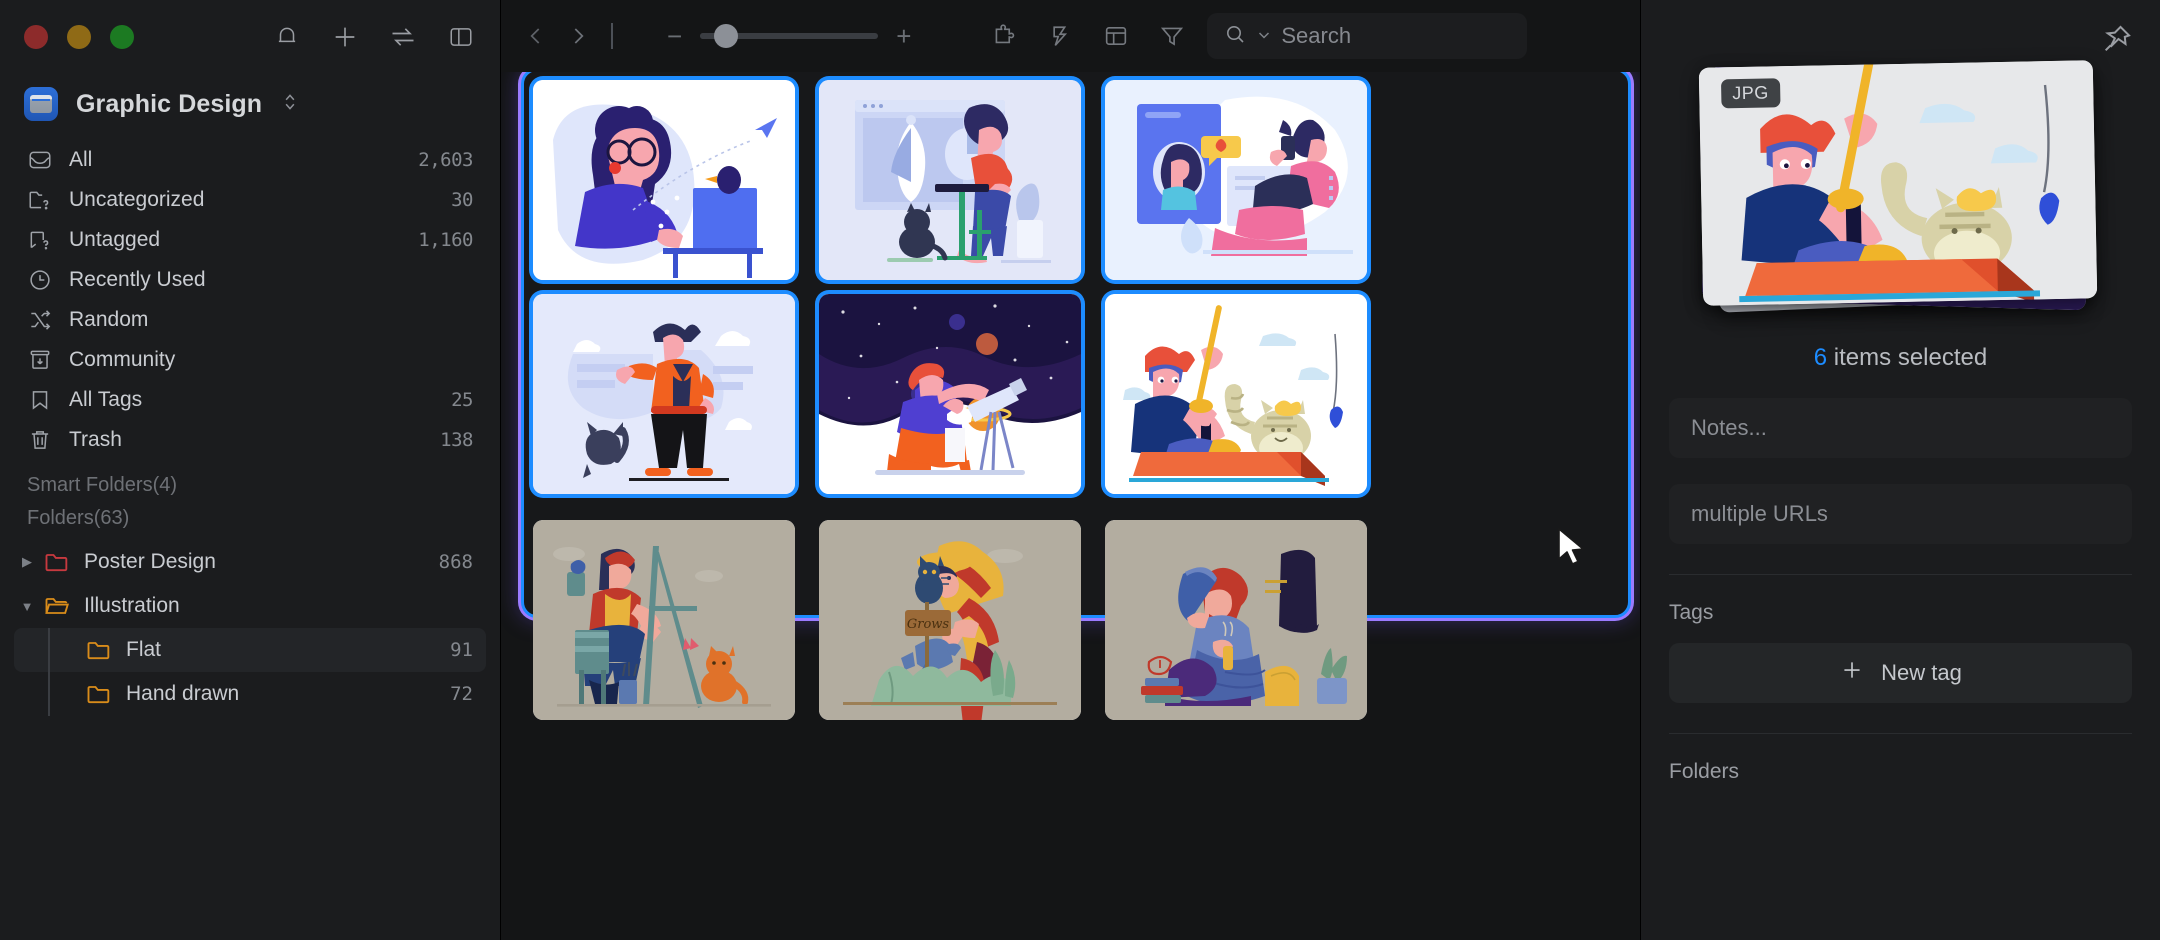 The width and height of the screenshot is (2160, 940). I want to click on extension-icon, so click(1004, 36).